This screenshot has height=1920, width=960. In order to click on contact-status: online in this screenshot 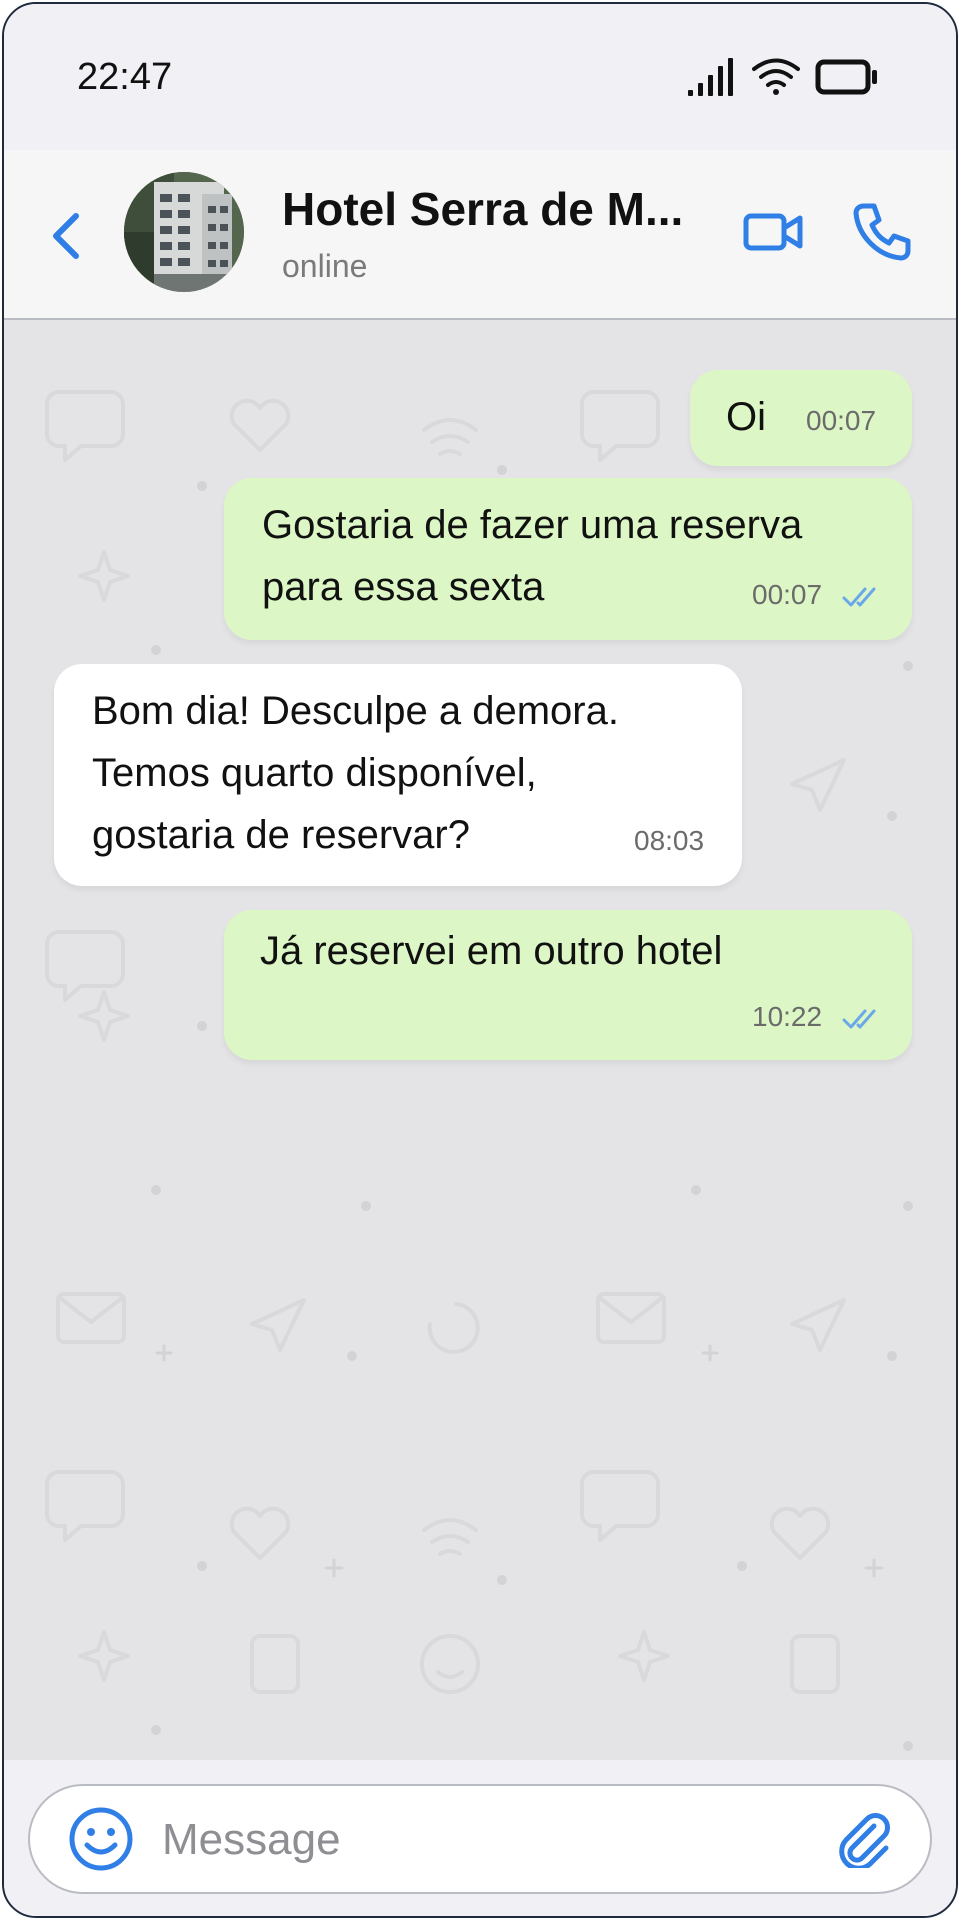, I will do `click(325, 266)`.